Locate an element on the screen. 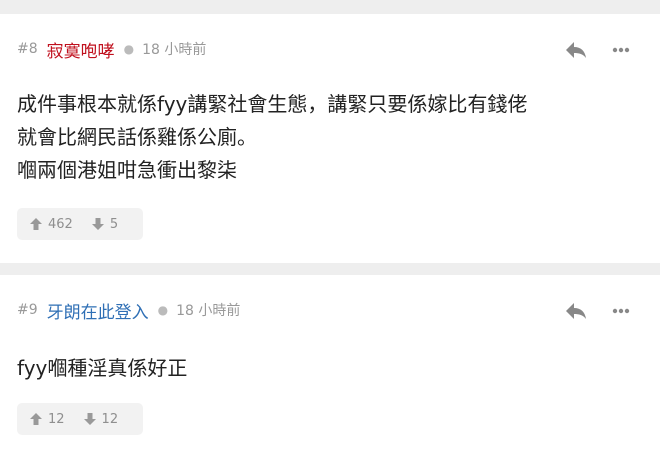 The width and height of the screenshot is (660, 463). upvote-button: 12 is located at coordinates (44, 419).